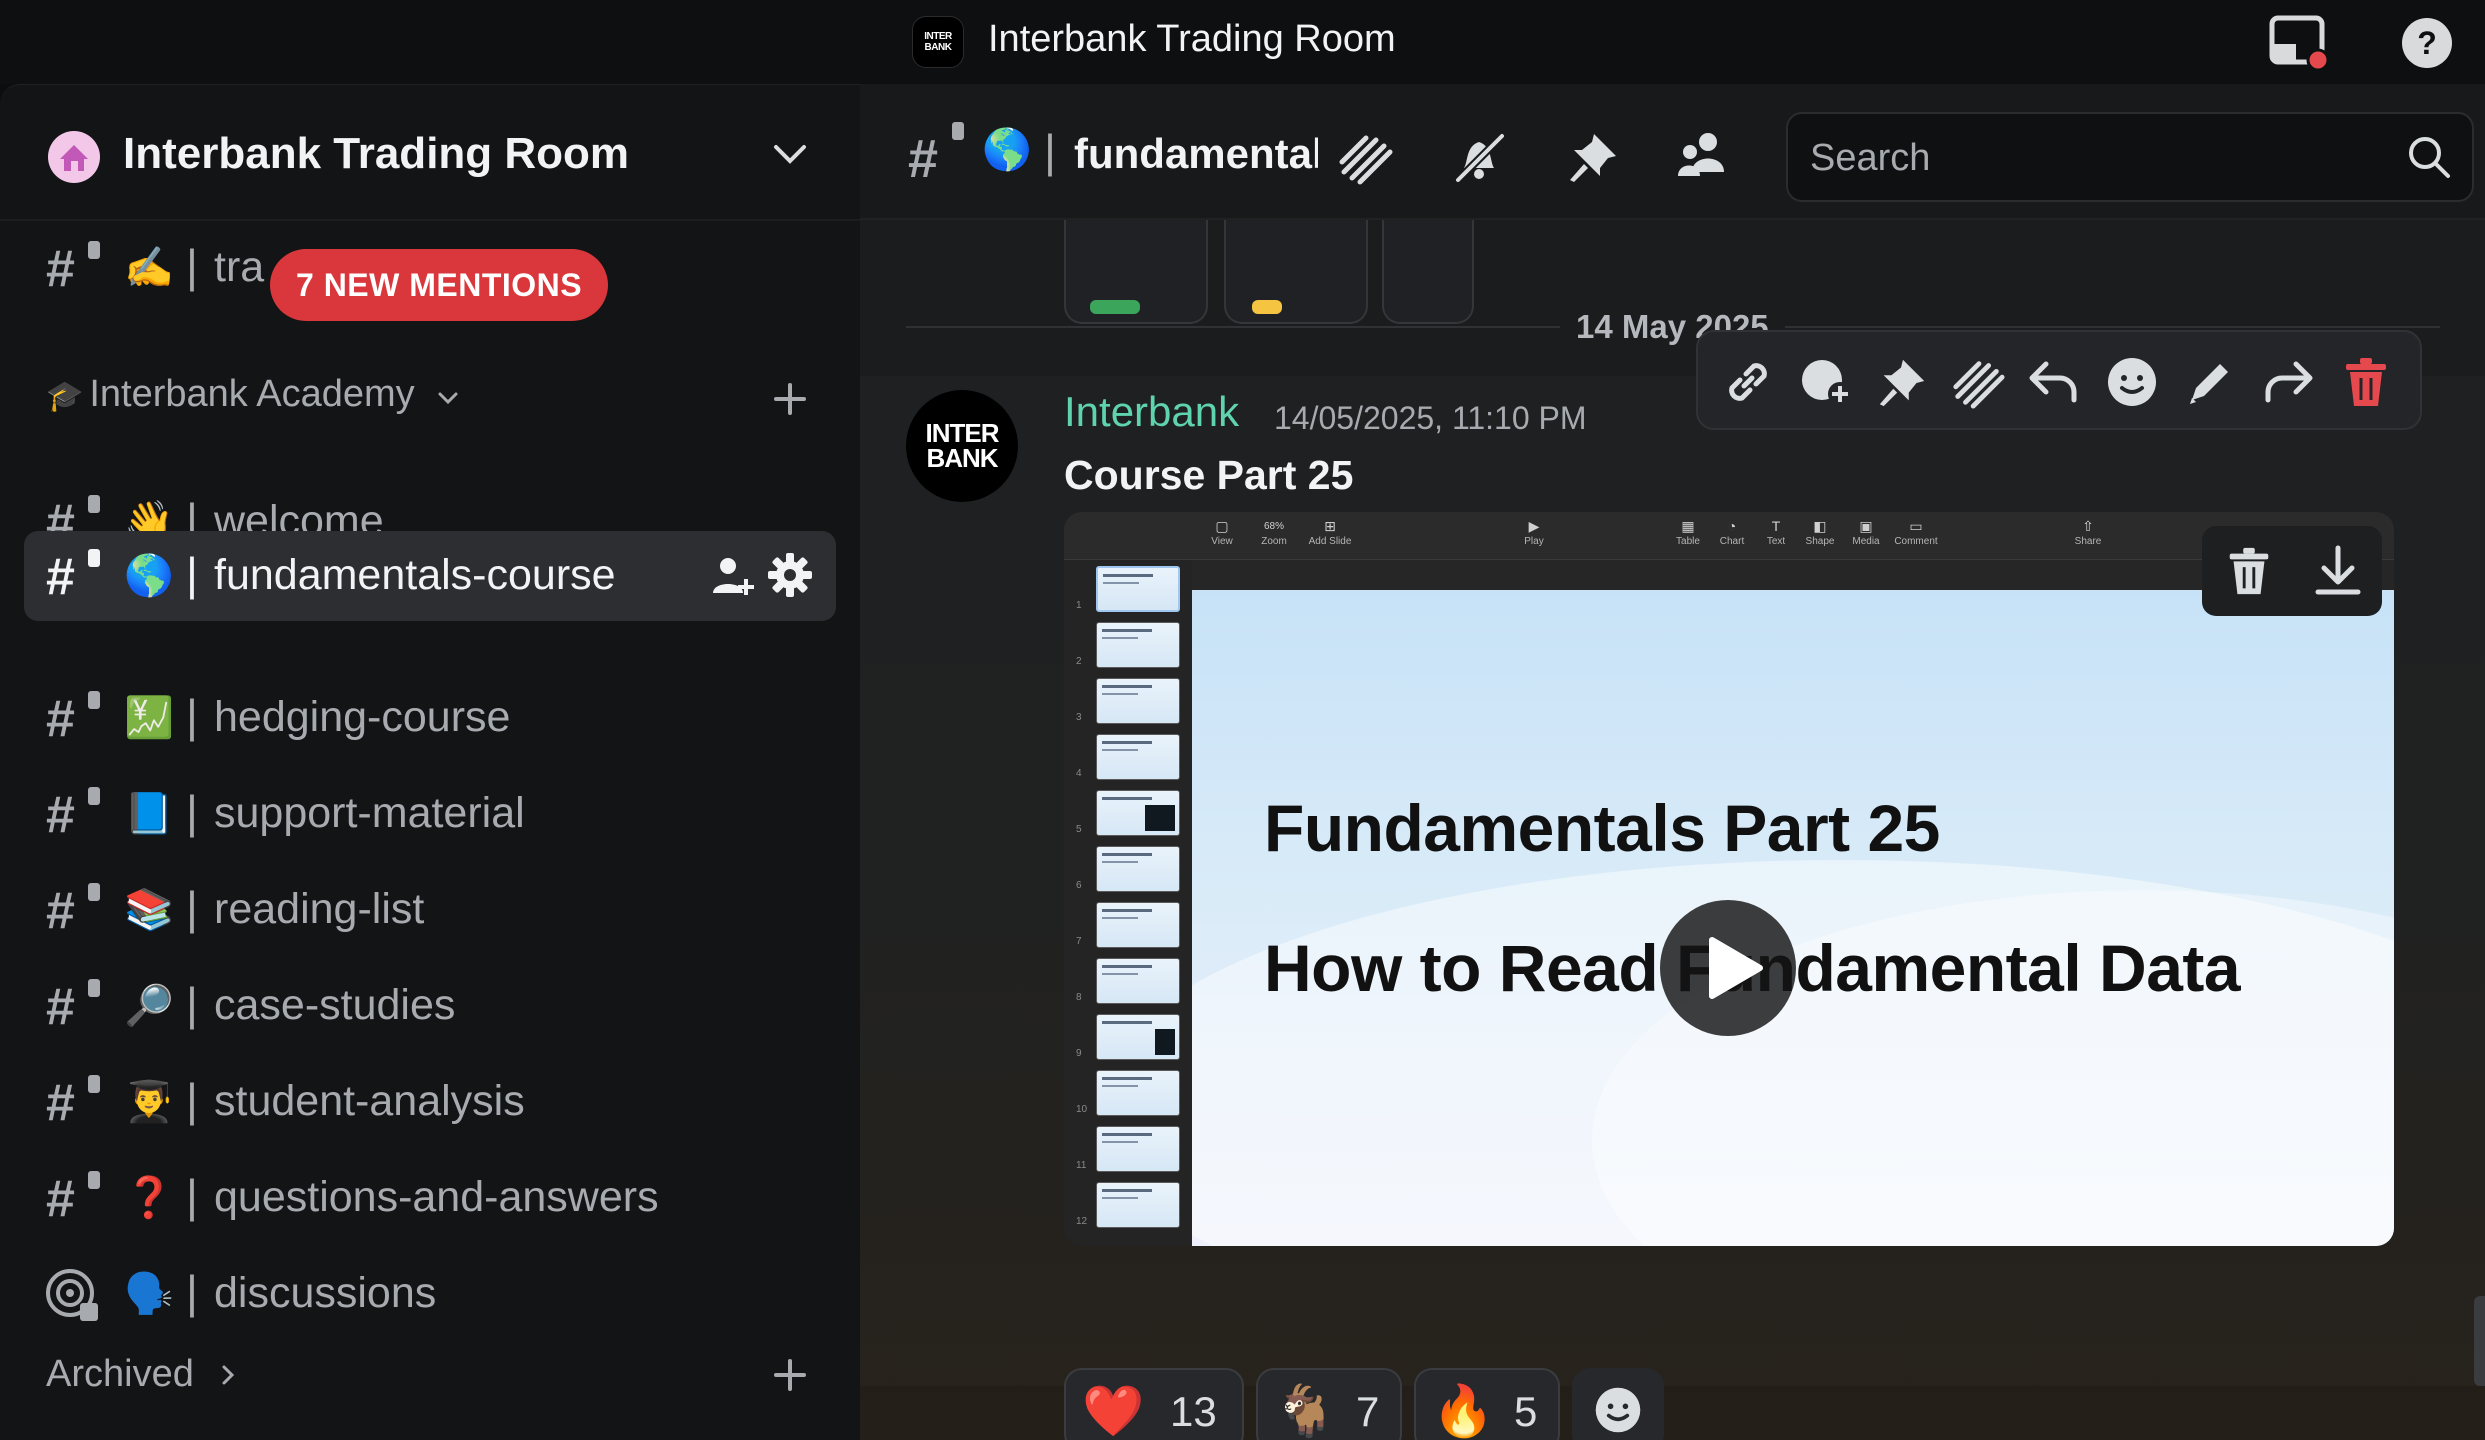 This screenshot has height=1440, width=2485. What do you see at coordinates (430, 910) in the screenshot?
I see `sidebar-channel-reading-list: # 📚 | reading-list` at bounding box center [430, 910].